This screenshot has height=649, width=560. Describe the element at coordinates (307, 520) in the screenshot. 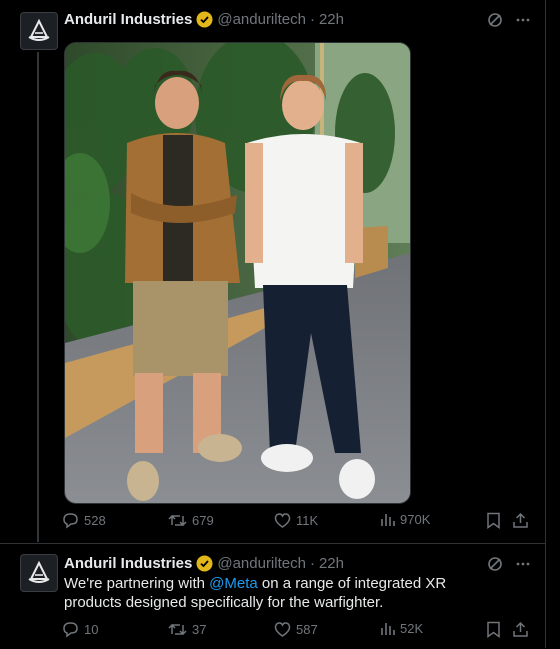

I see `like-count: 11K` at that location.